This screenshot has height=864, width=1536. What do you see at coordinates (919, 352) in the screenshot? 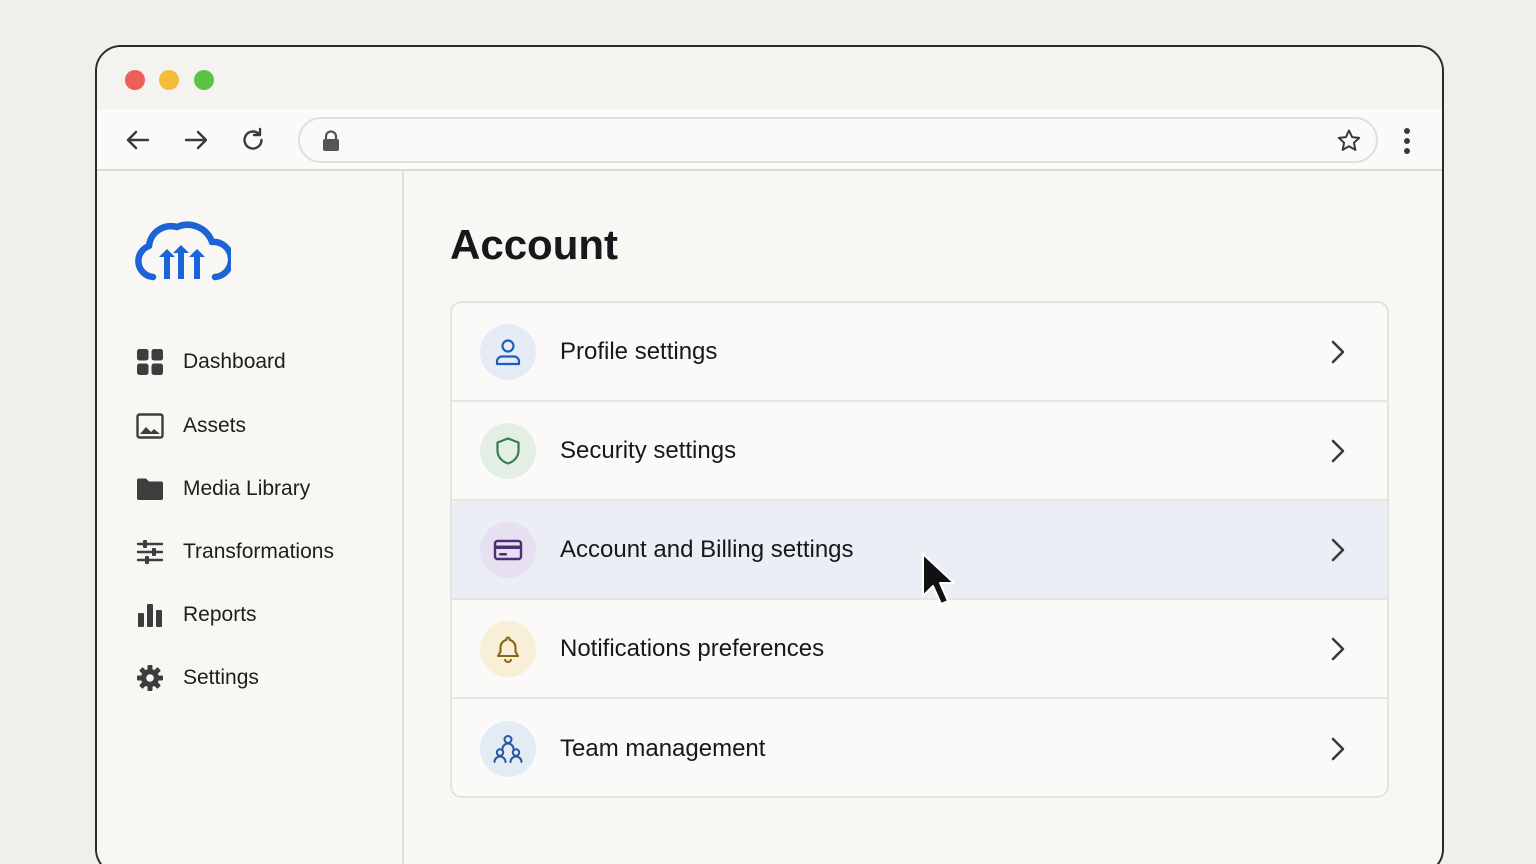
I see `profile-settings-row: Profile settings` at bounding box center [919, 352].